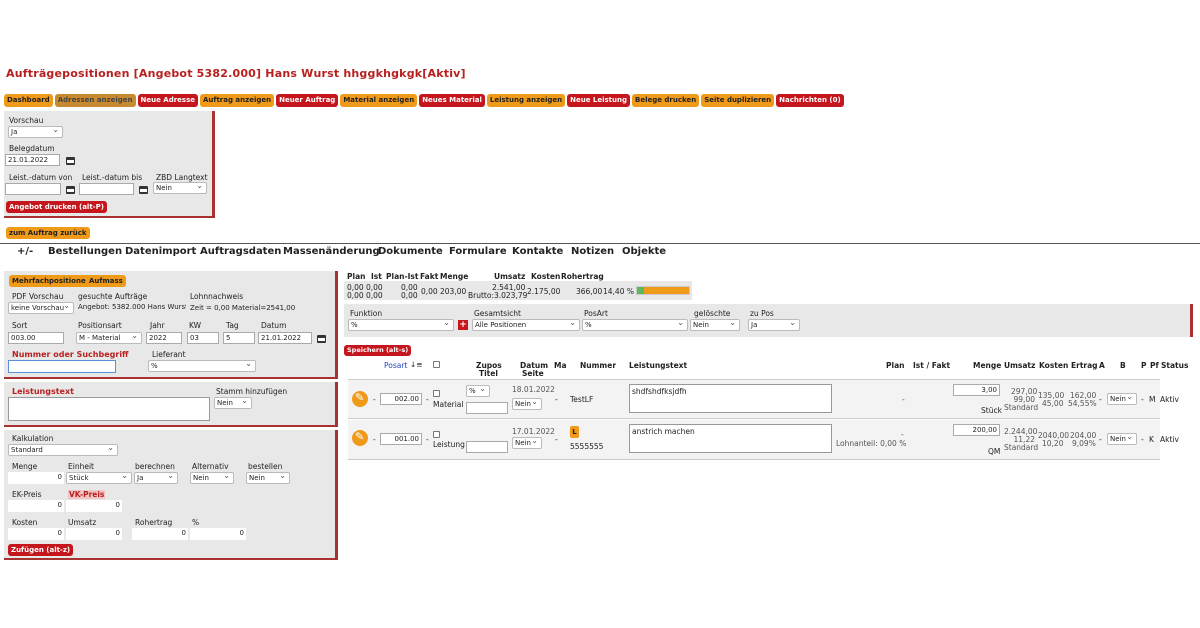 The width and height of the screenshot is (1200, 628). I want to click on row-zupos-select: %, so click(478, 391).